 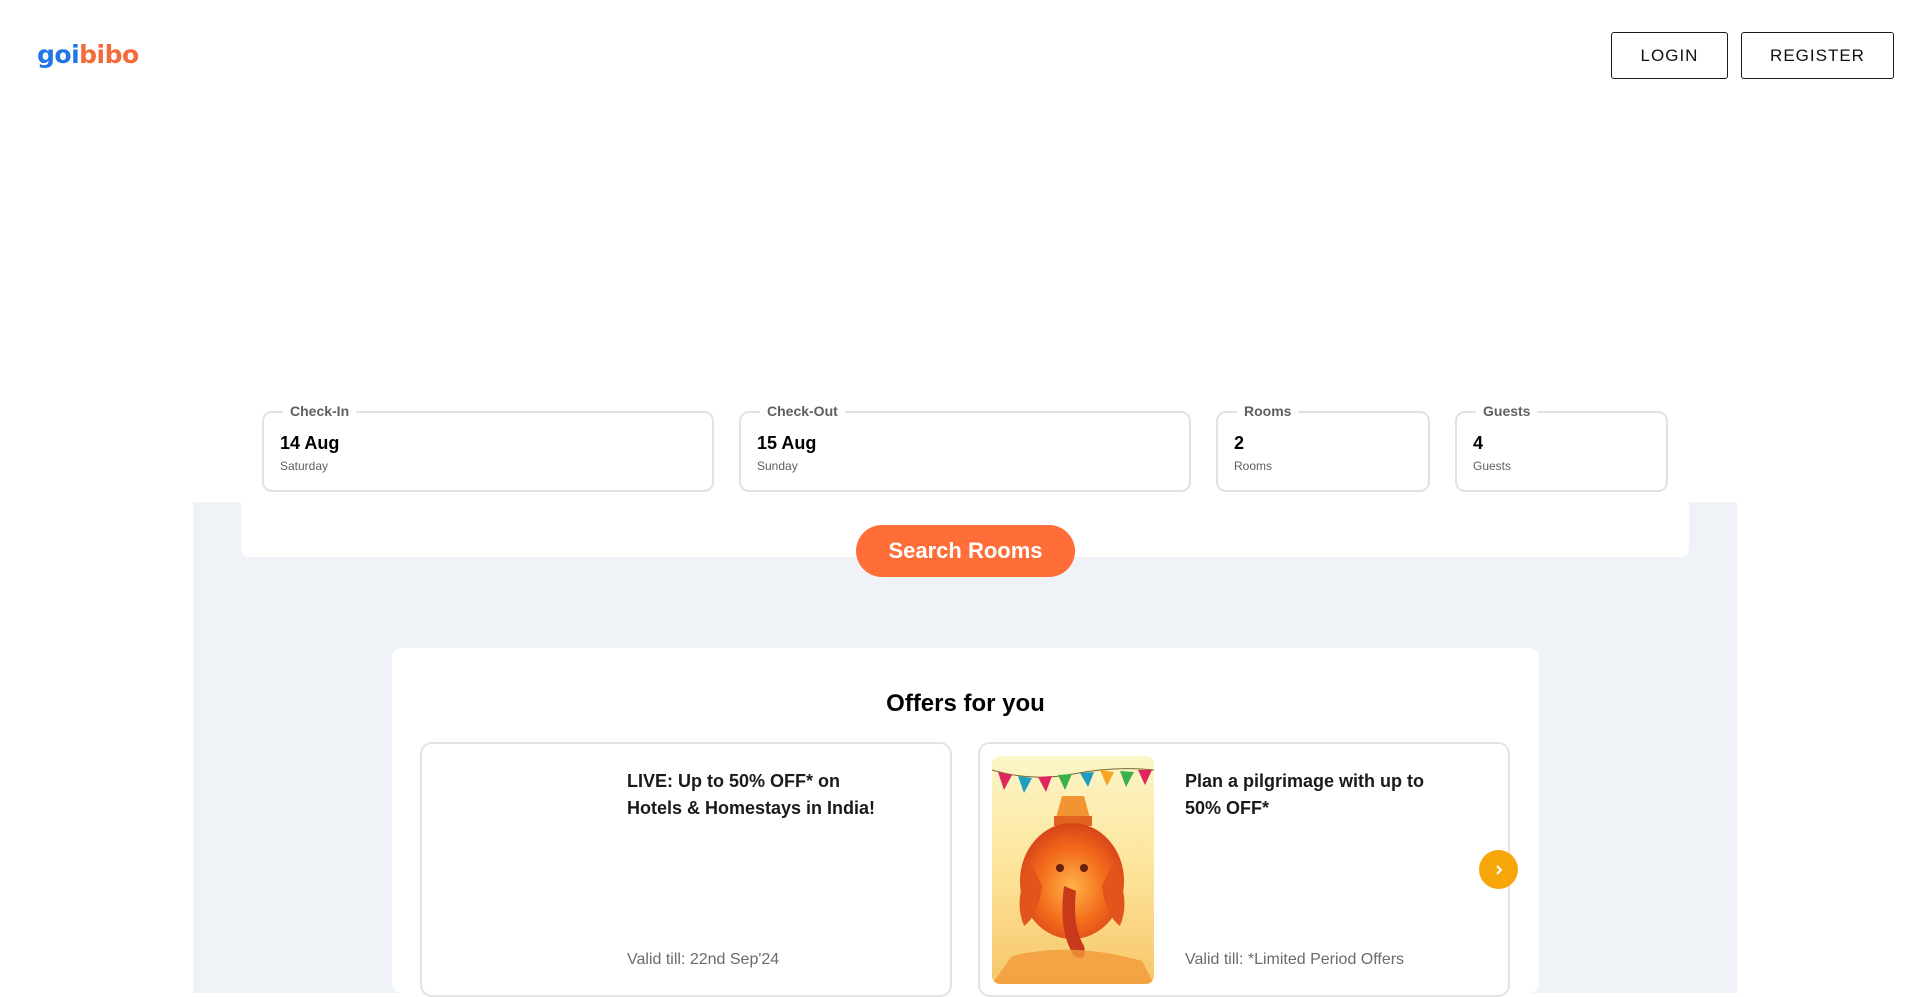 I want to click on checkin-label: Check-In, so click(x=320, y=411).